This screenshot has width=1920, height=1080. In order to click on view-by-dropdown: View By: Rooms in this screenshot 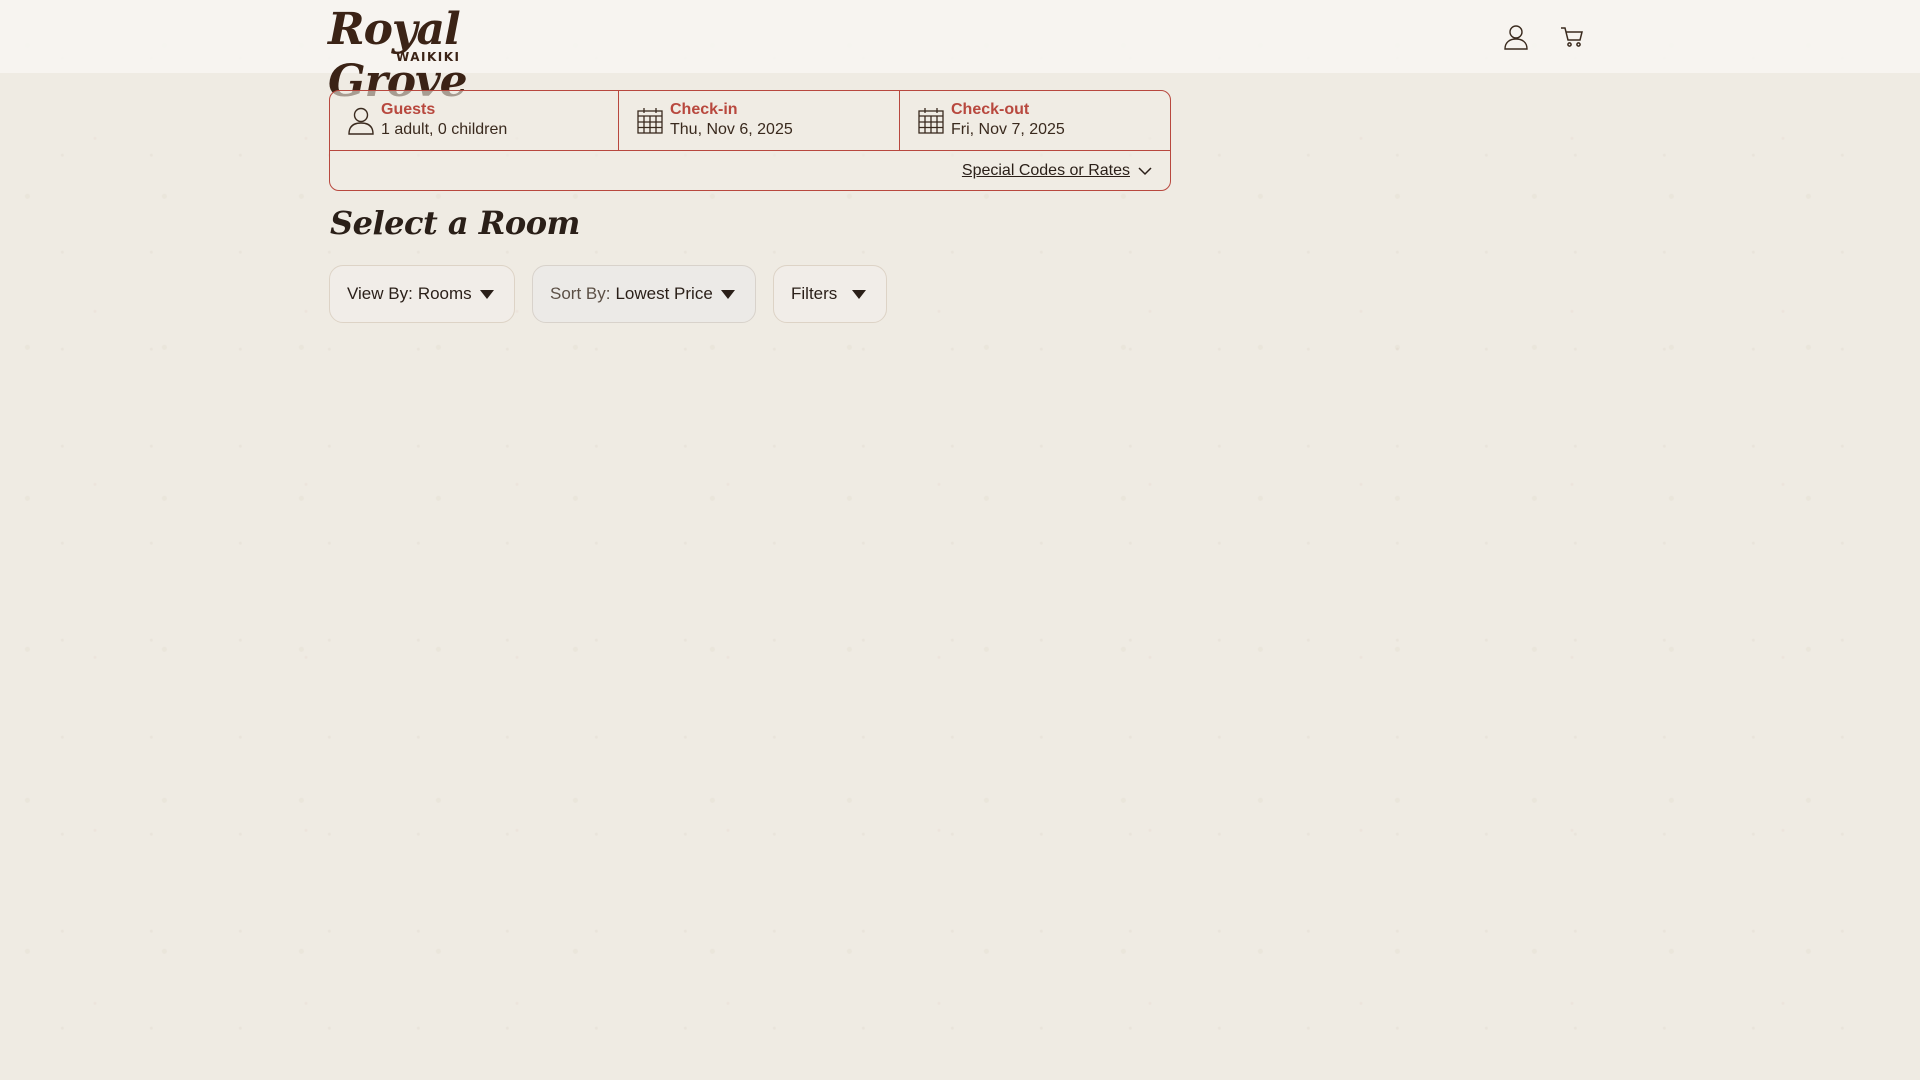, I will do `click(422, 294)`.